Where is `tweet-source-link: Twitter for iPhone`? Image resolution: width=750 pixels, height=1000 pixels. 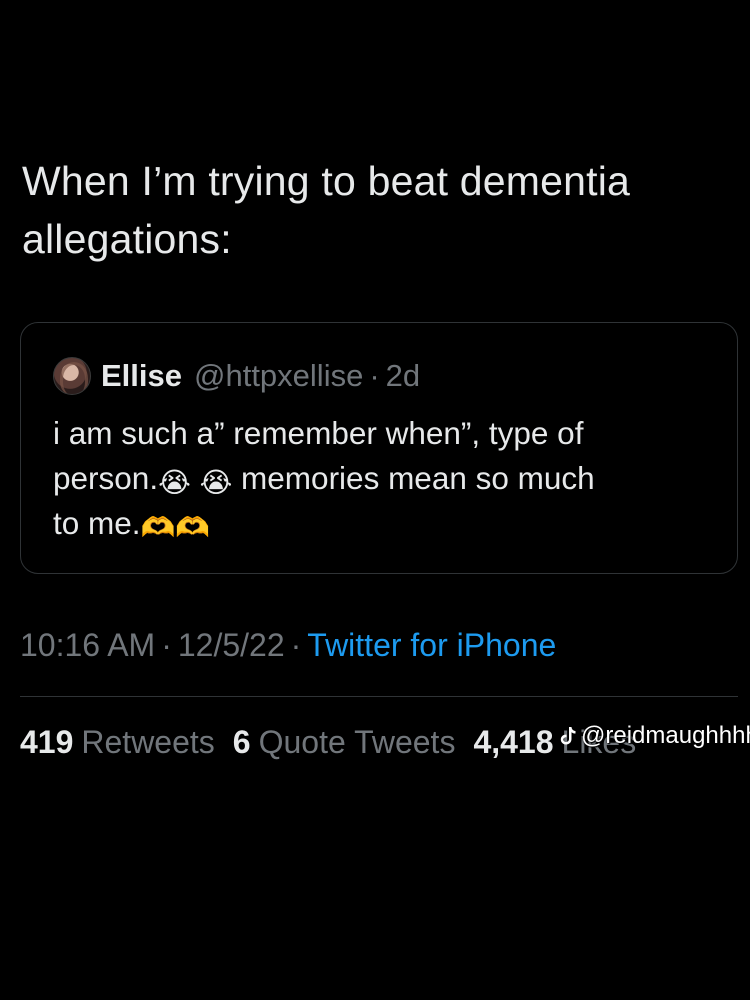 tweet-source-link: Twitter for iPhone is located at coordinates (431, 645).